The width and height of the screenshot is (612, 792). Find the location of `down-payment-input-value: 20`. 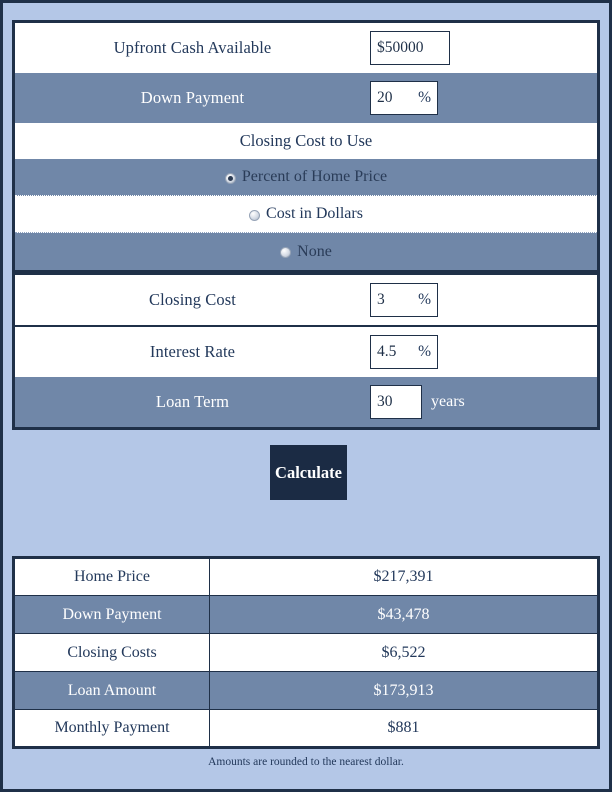

down-payment-input-value: 20 is located at coordinates (385, 97).